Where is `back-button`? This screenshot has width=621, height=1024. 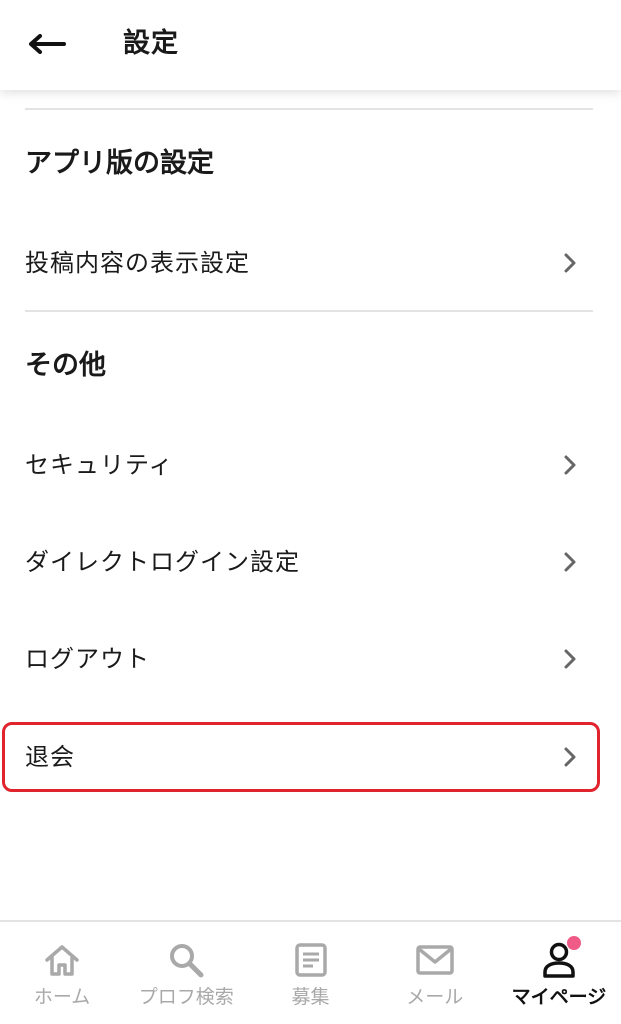
back-button is located at coordinates (46, 44).